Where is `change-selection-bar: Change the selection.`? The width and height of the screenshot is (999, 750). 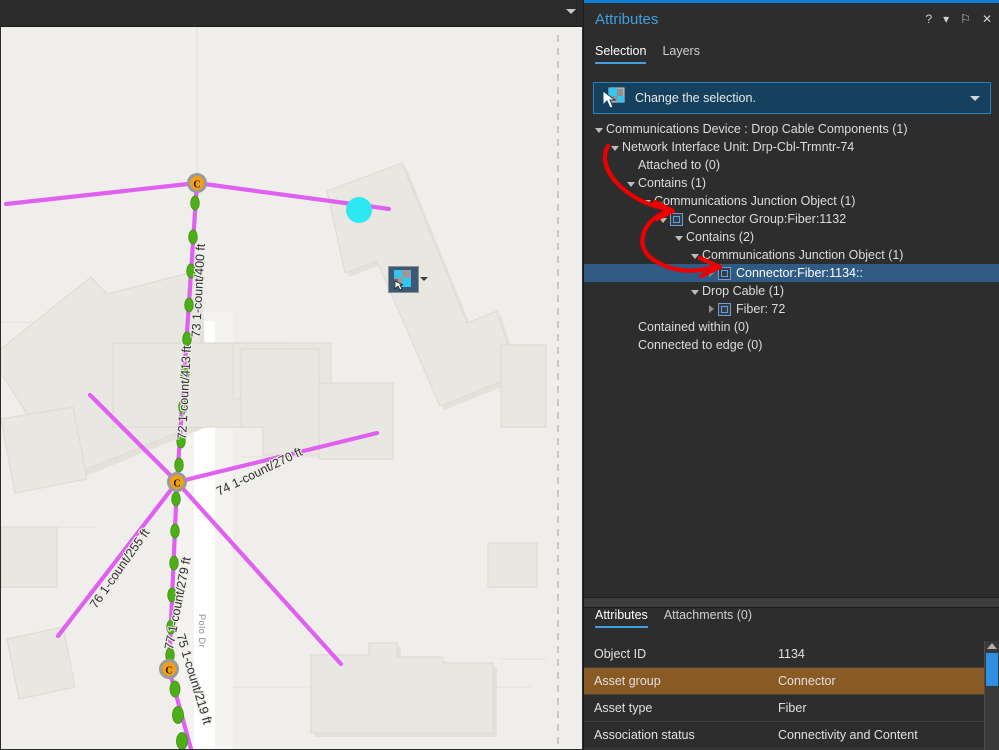 change-selection-bar: Change the selection. is located at coordinates (792, 98).